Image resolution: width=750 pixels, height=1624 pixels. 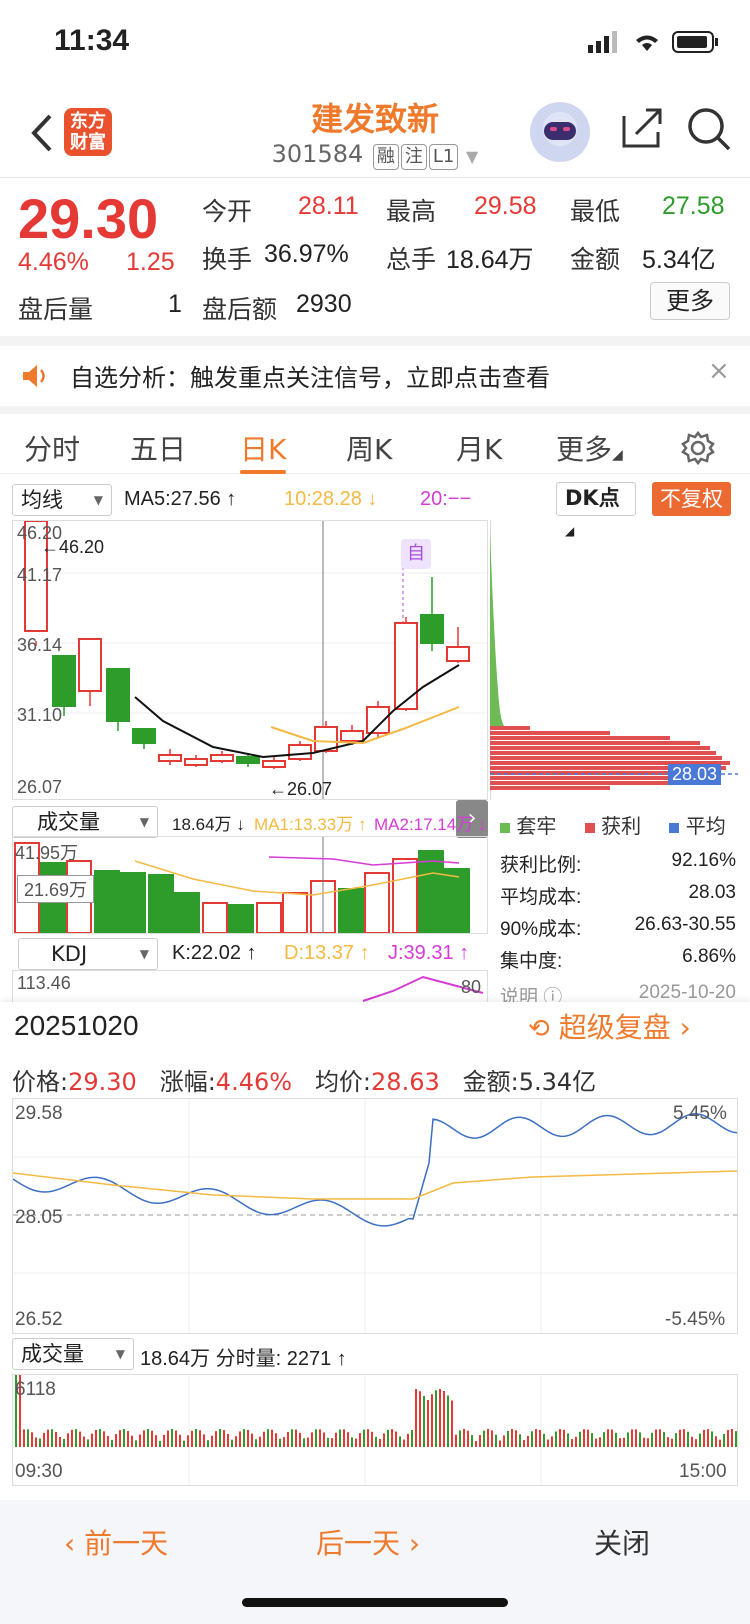 I want to click on kdj-selector: KDJ ▼, so click(x=88, y=954).